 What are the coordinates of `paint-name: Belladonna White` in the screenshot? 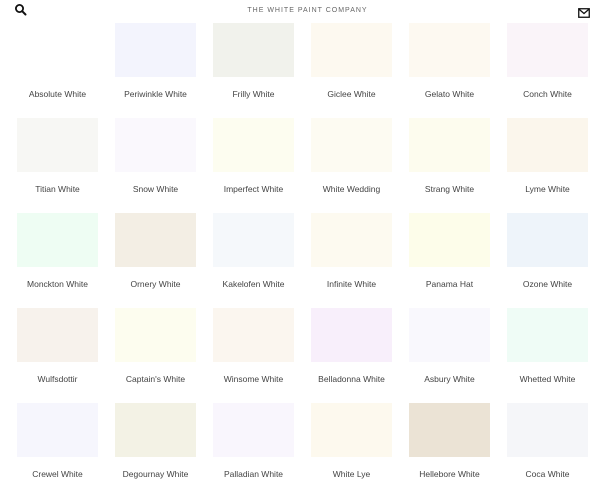 It's located at (351, 379).